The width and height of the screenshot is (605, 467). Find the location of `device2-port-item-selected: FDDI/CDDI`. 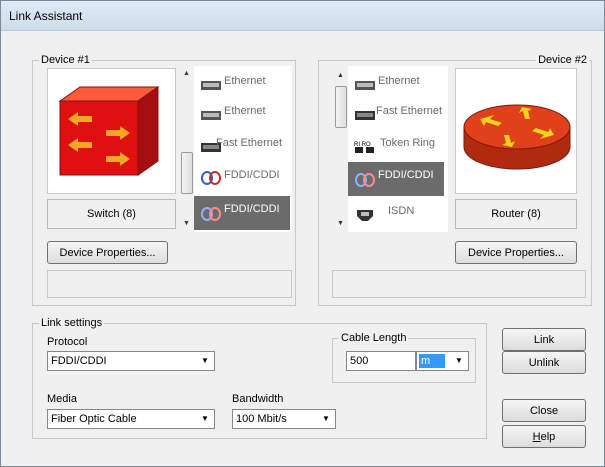

device2-port-item-selected: FDDI/CDDI is located at coordinates (396, 179).